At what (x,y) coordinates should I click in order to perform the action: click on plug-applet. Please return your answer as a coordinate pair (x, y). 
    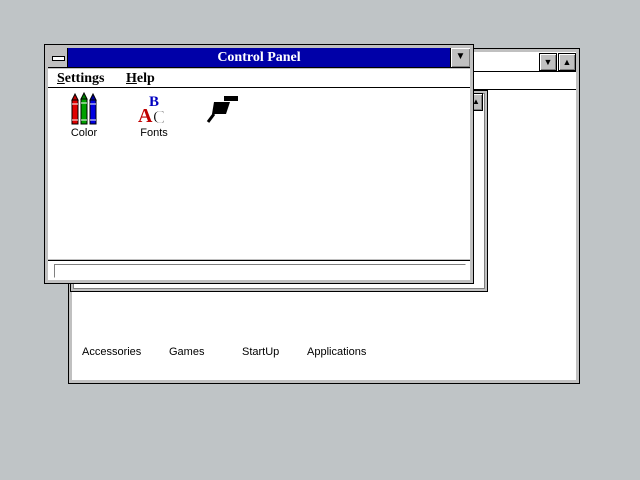
    Looking at the image, I should click on (222, 109).